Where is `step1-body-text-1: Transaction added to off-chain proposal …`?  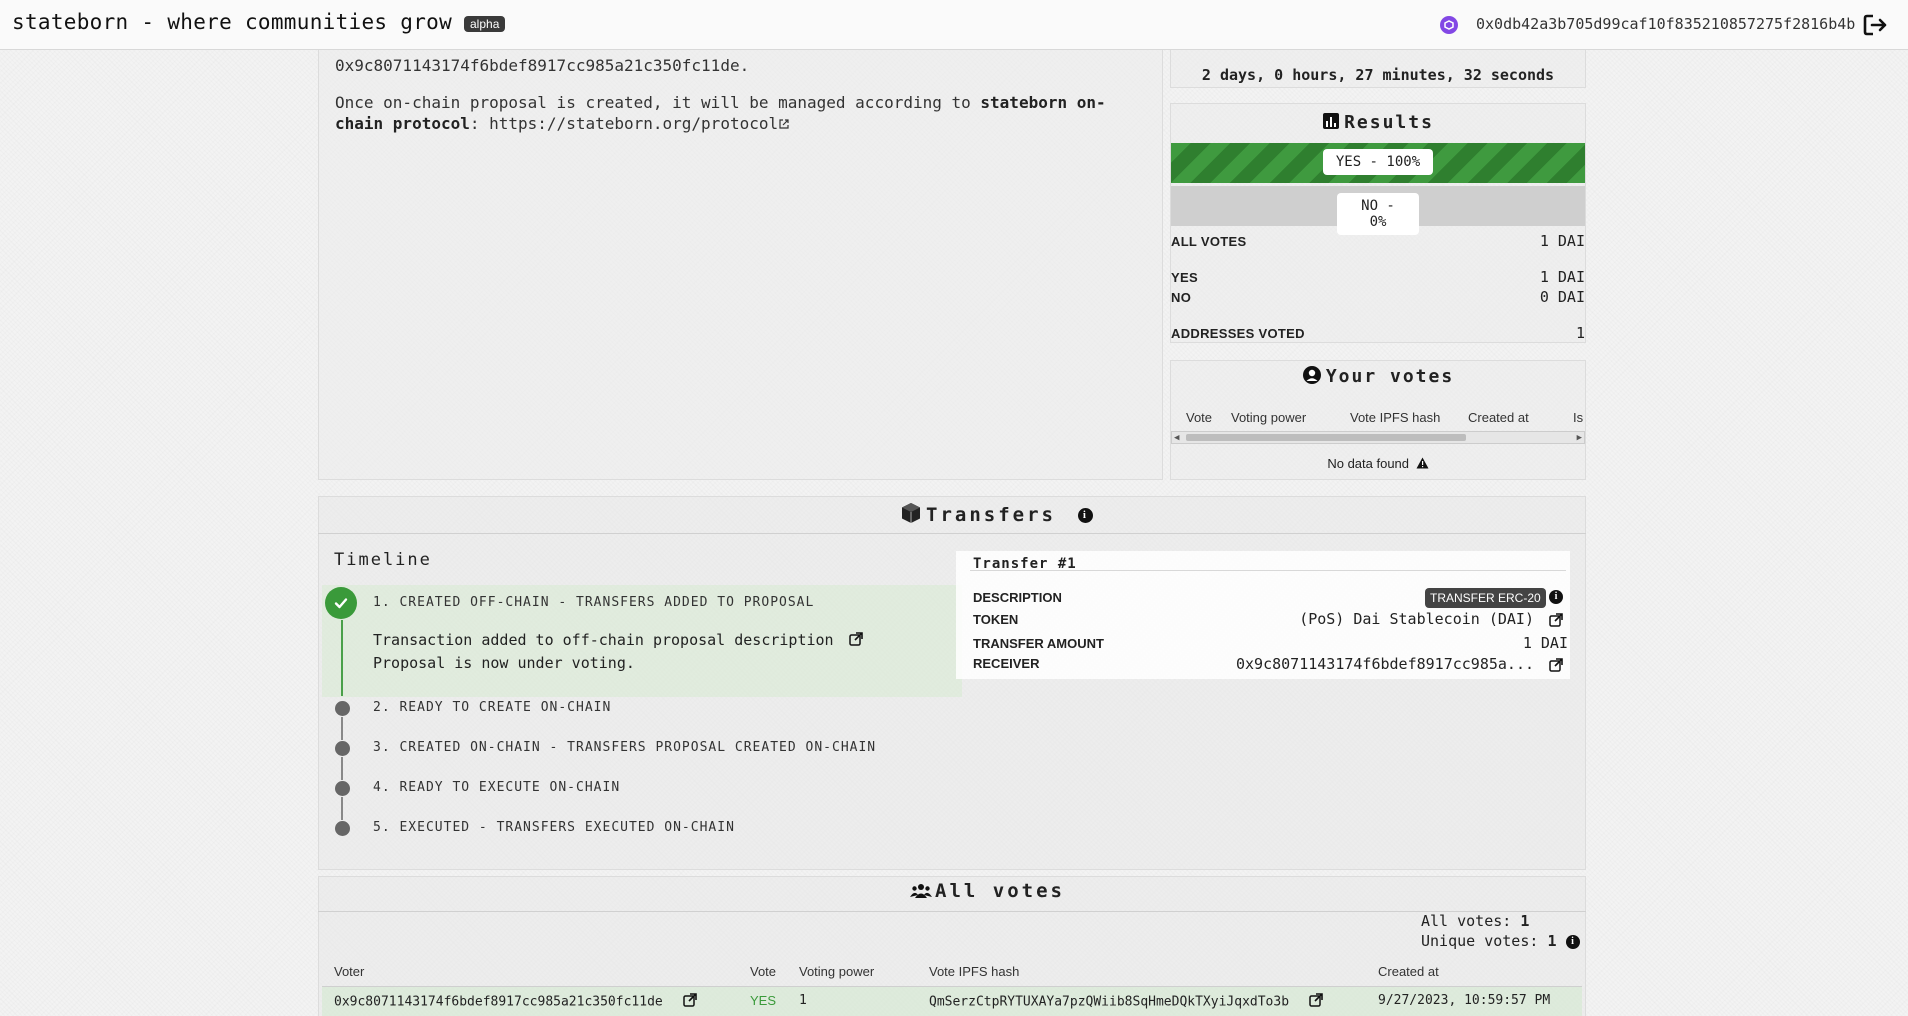
step1-body-text-1: Transaction added to off-chain proposal … is located at coordinates (603, 640).